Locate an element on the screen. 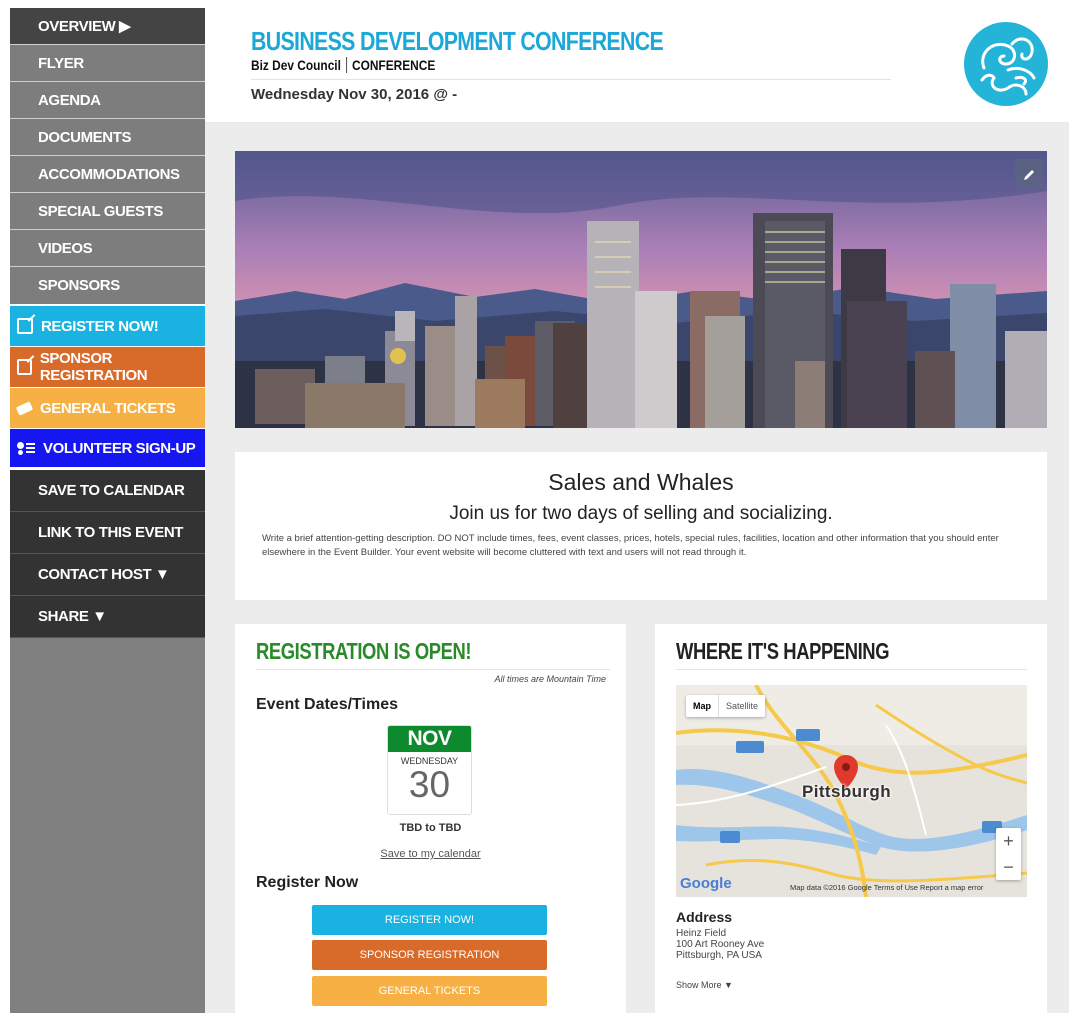  google-logo: Google is located at coordinates (706, 883).